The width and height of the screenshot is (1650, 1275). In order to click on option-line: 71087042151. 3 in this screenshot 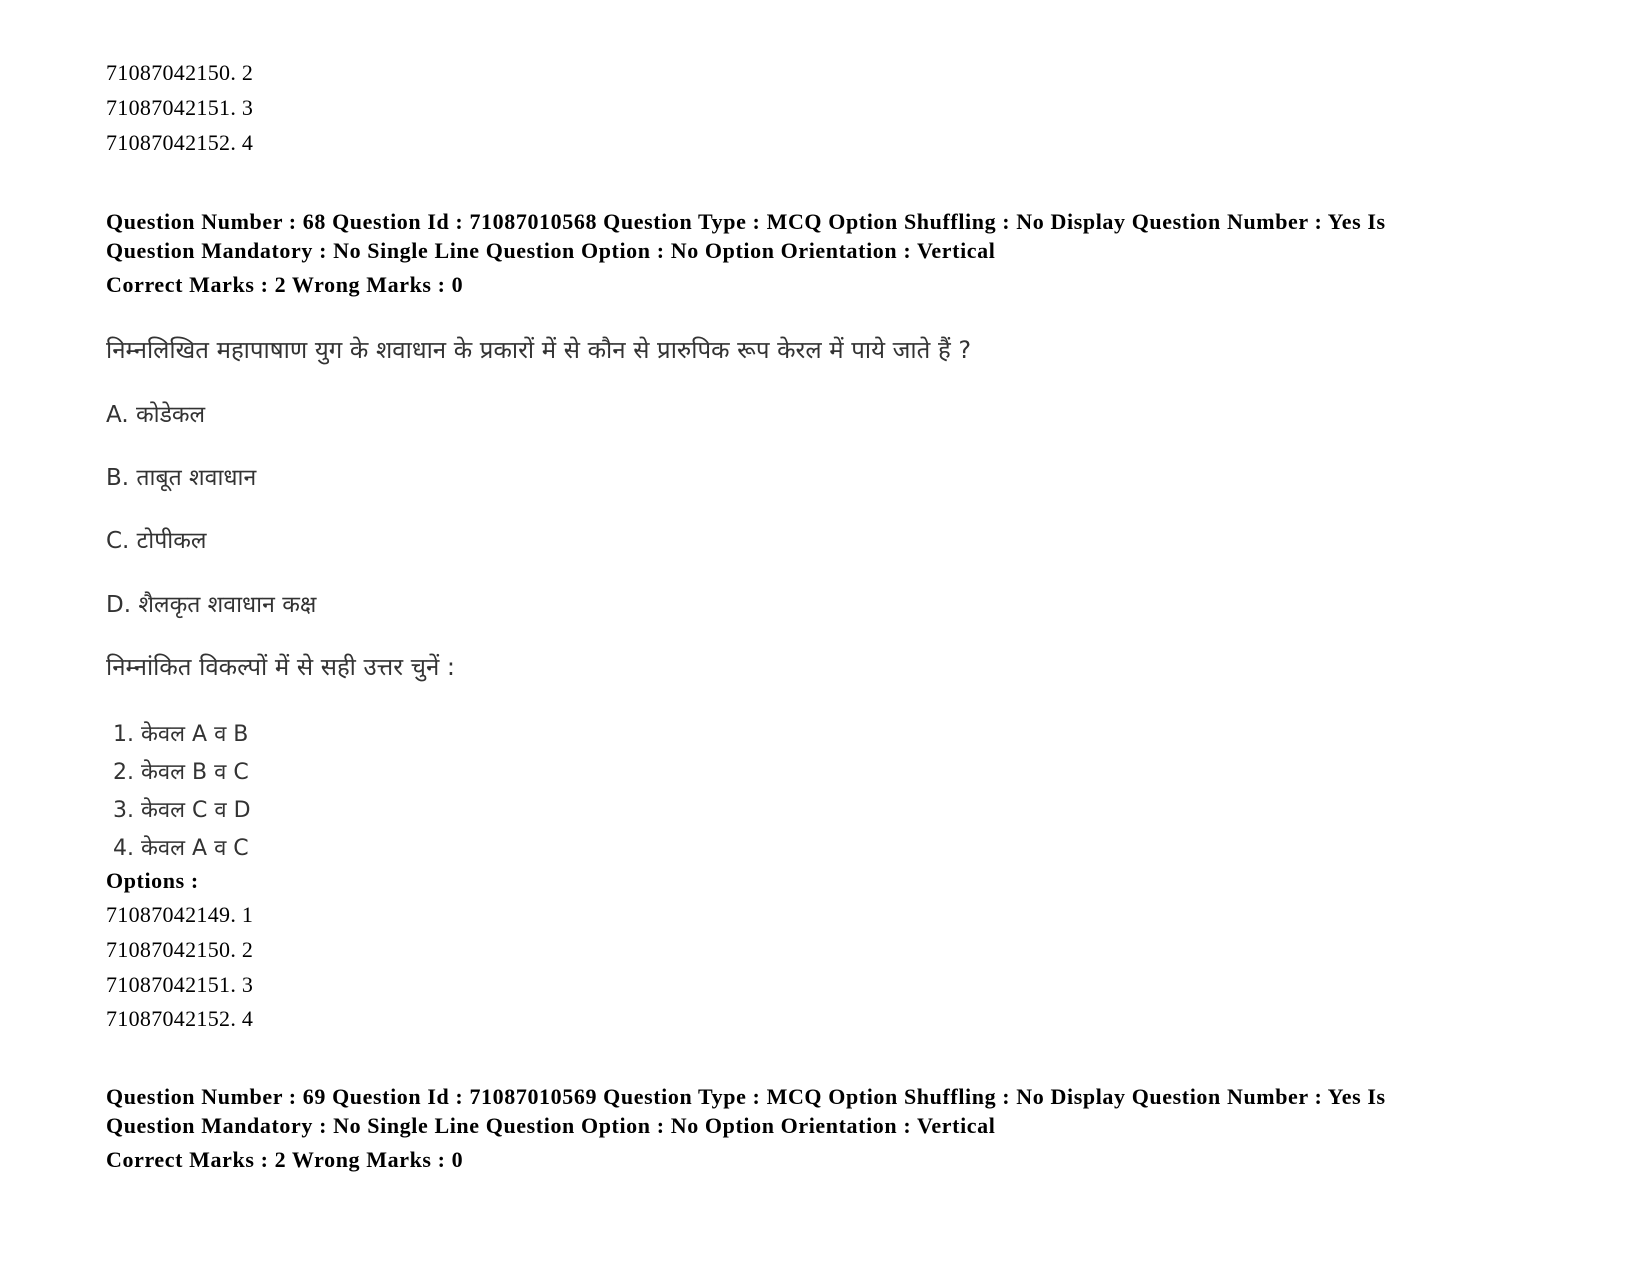, I will do `click(180, 984)`.